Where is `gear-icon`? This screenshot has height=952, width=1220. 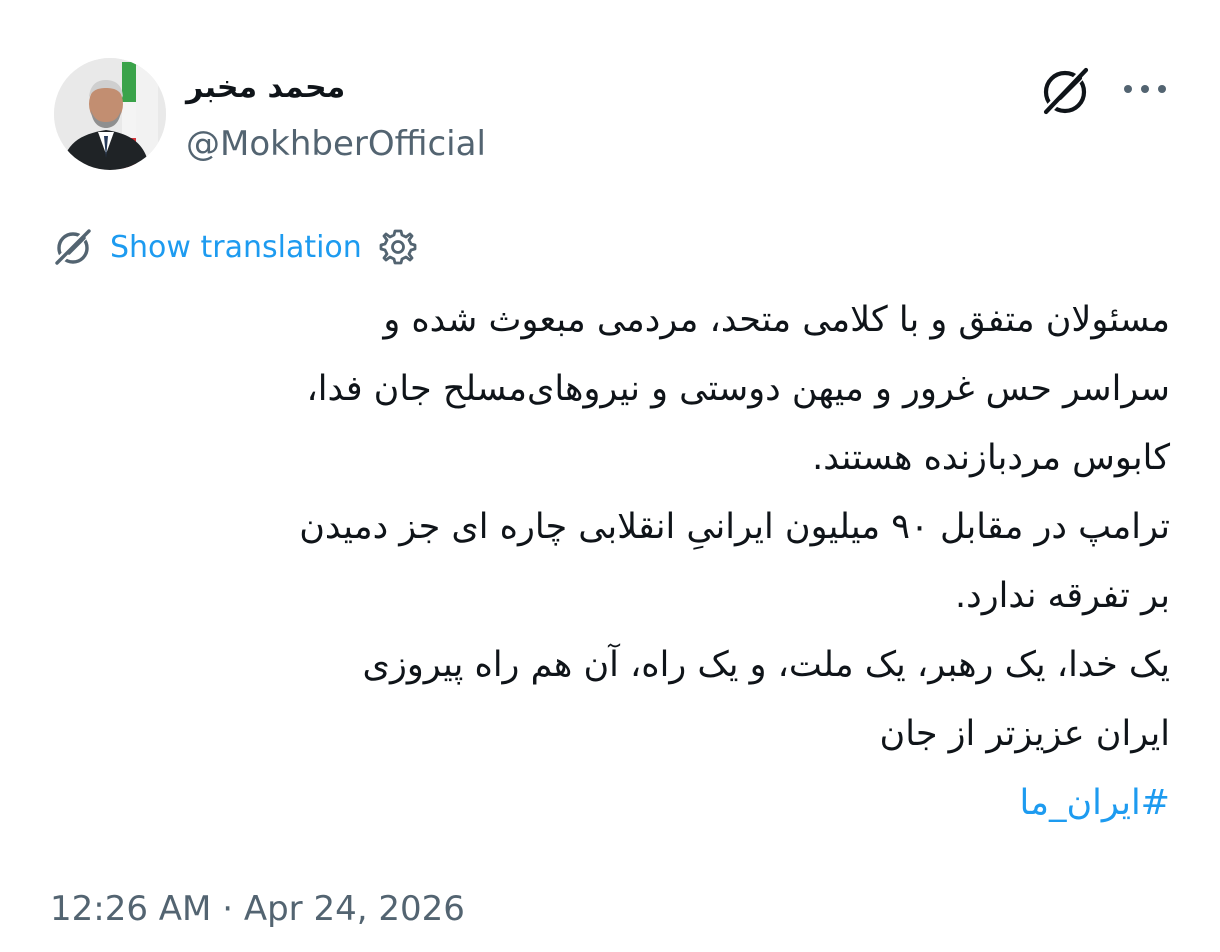
gear-icon is located at coordinates (398, 247).